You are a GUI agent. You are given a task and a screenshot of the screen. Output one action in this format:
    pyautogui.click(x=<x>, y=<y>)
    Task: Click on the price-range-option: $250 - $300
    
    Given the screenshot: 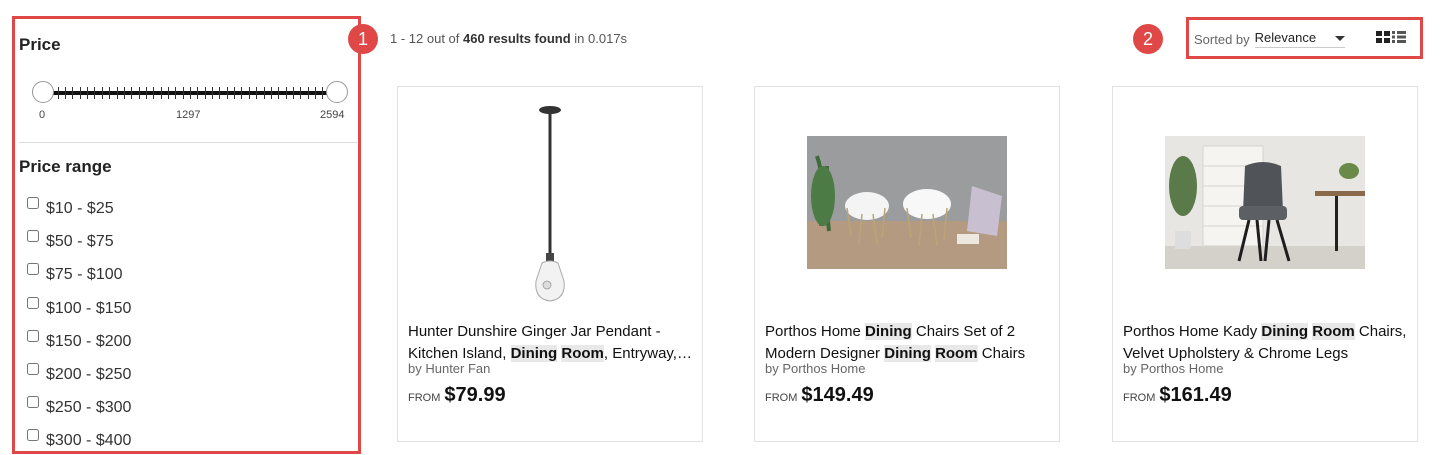 What is the action you would take?
    pyautogui.click(x=78, y=409)
    